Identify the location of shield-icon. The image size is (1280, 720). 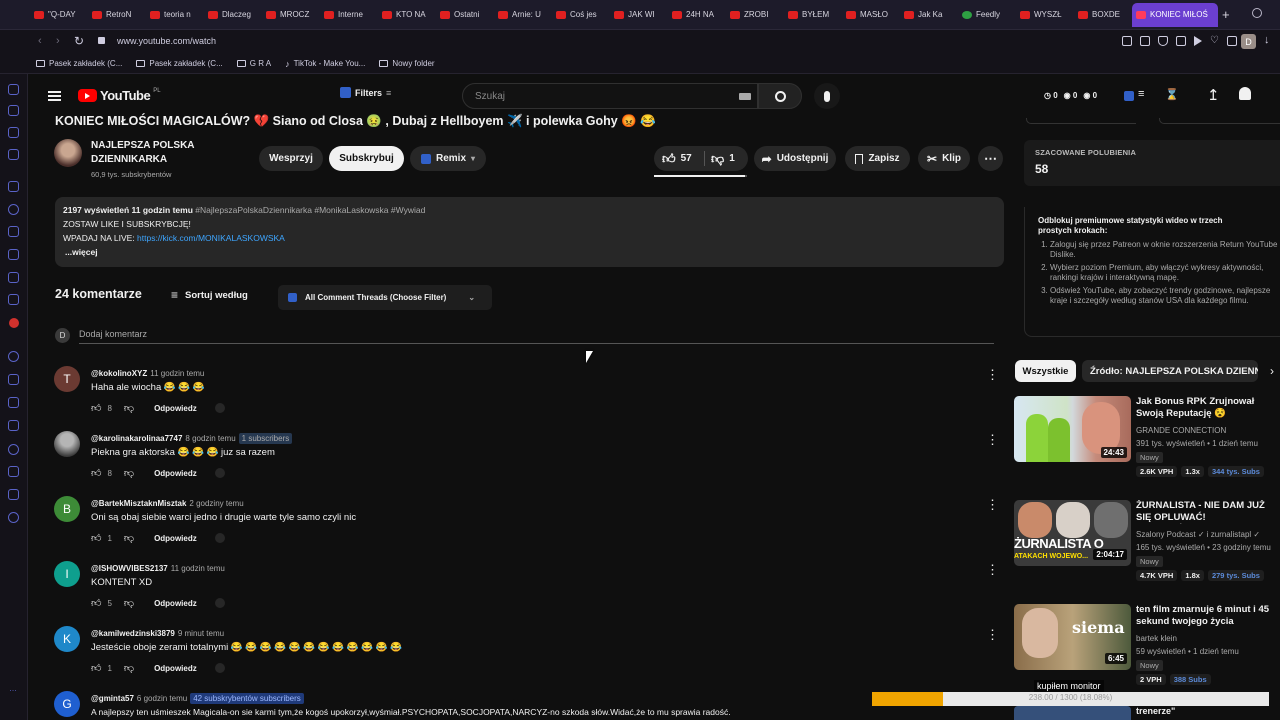
(1163, 41).